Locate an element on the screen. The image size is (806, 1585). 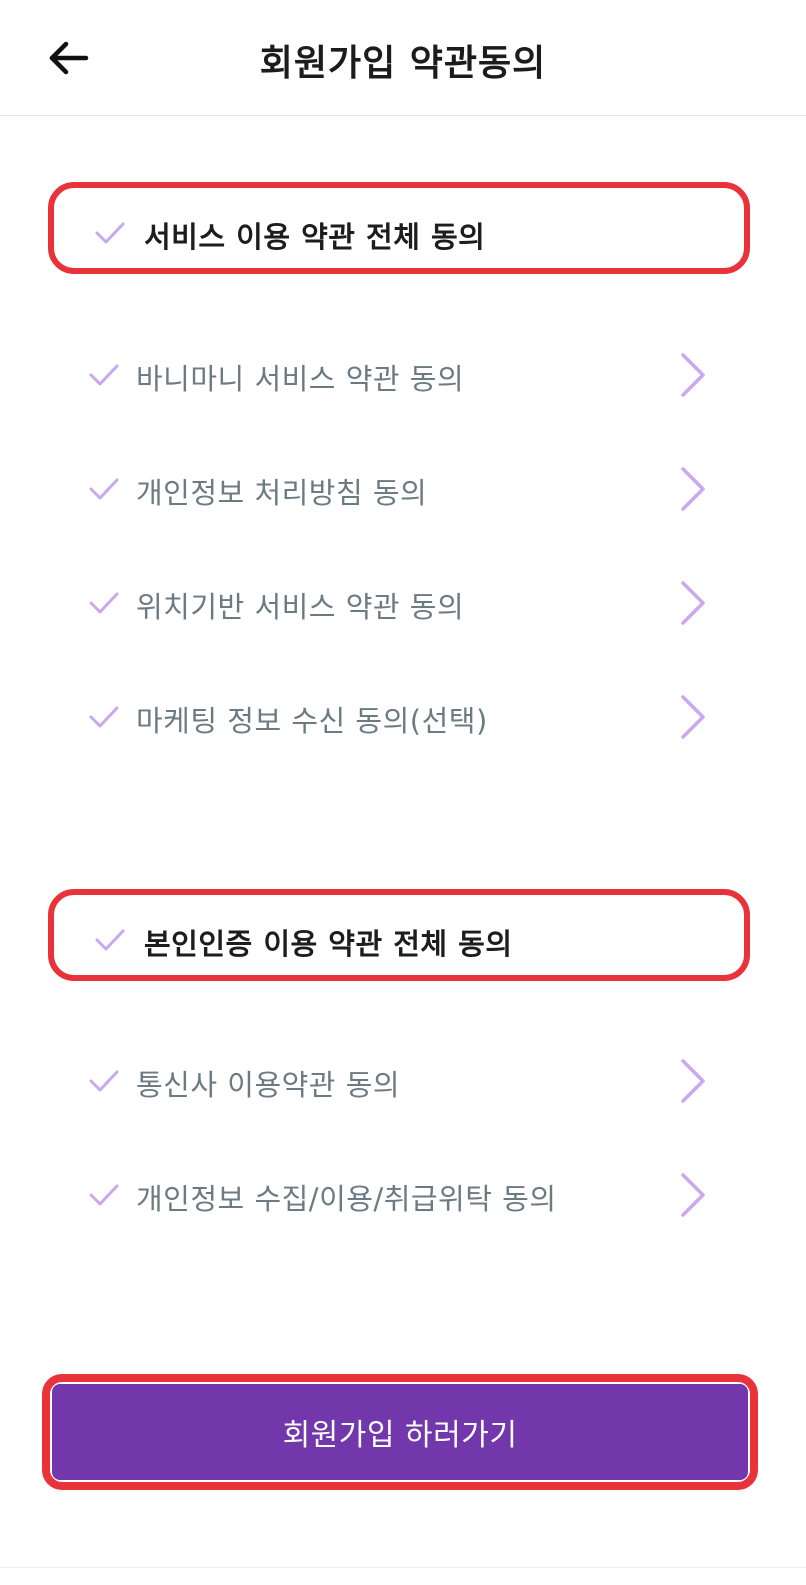
terms-item-location-service: 위치기반 서비스 약관 동의 is located at coordinates (405, 603).